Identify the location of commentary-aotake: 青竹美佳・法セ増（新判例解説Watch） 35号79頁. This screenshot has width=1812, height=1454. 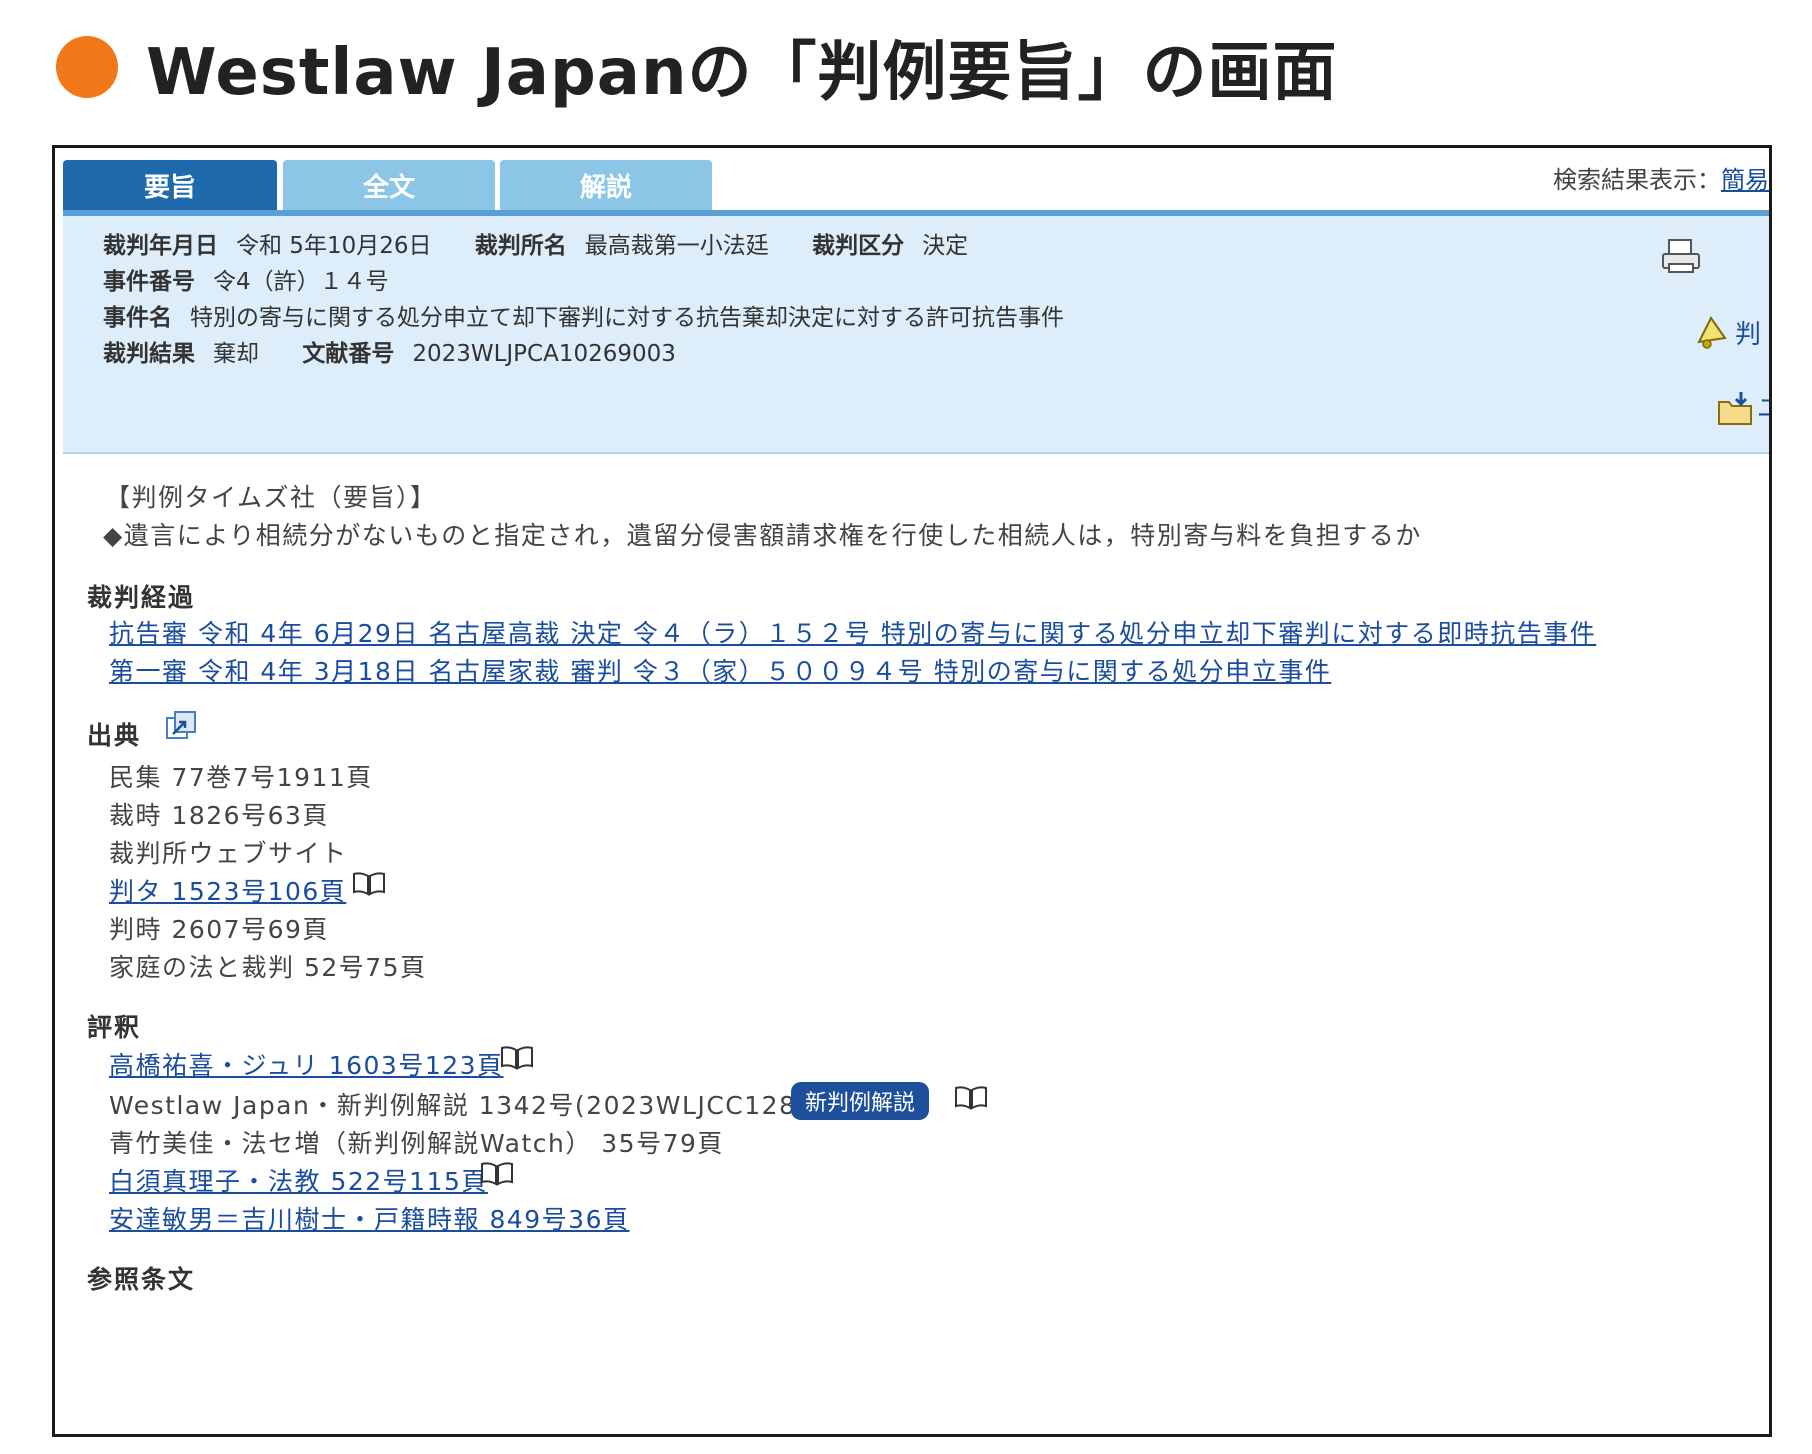
(416, 1143).